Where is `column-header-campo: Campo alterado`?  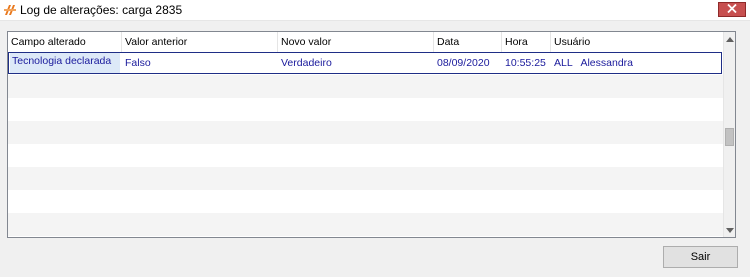 column-header-campo: Campo alterado is located at coordinates (65, 42).